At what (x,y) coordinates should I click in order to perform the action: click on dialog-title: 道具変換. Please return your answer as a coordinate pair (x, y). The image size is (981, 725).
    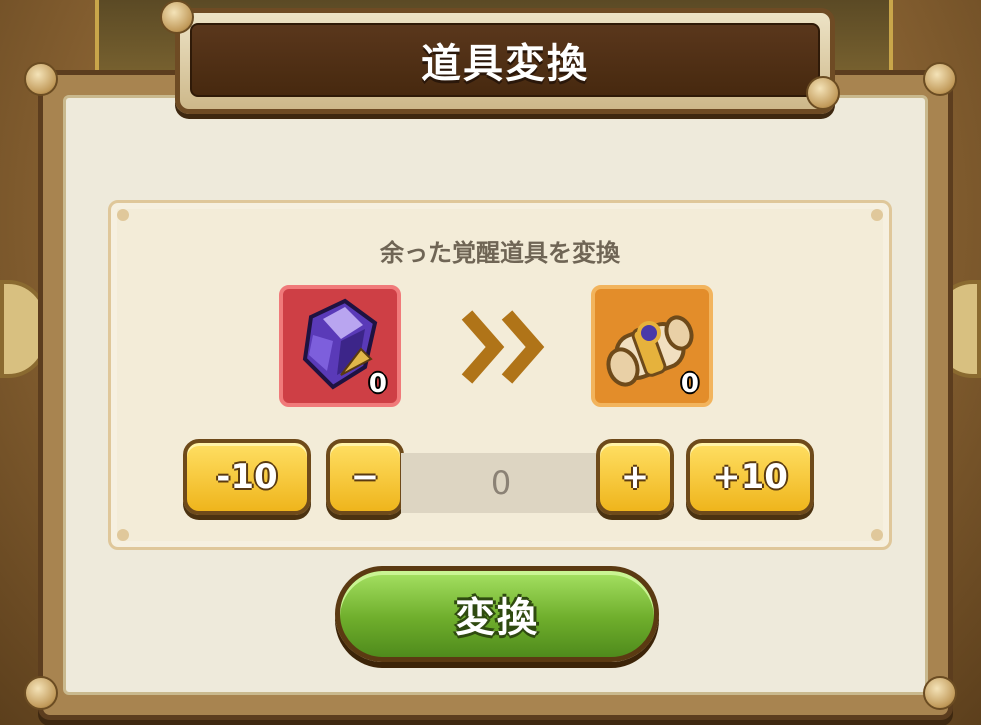
    Looking at the image, I should click on (505, 64).